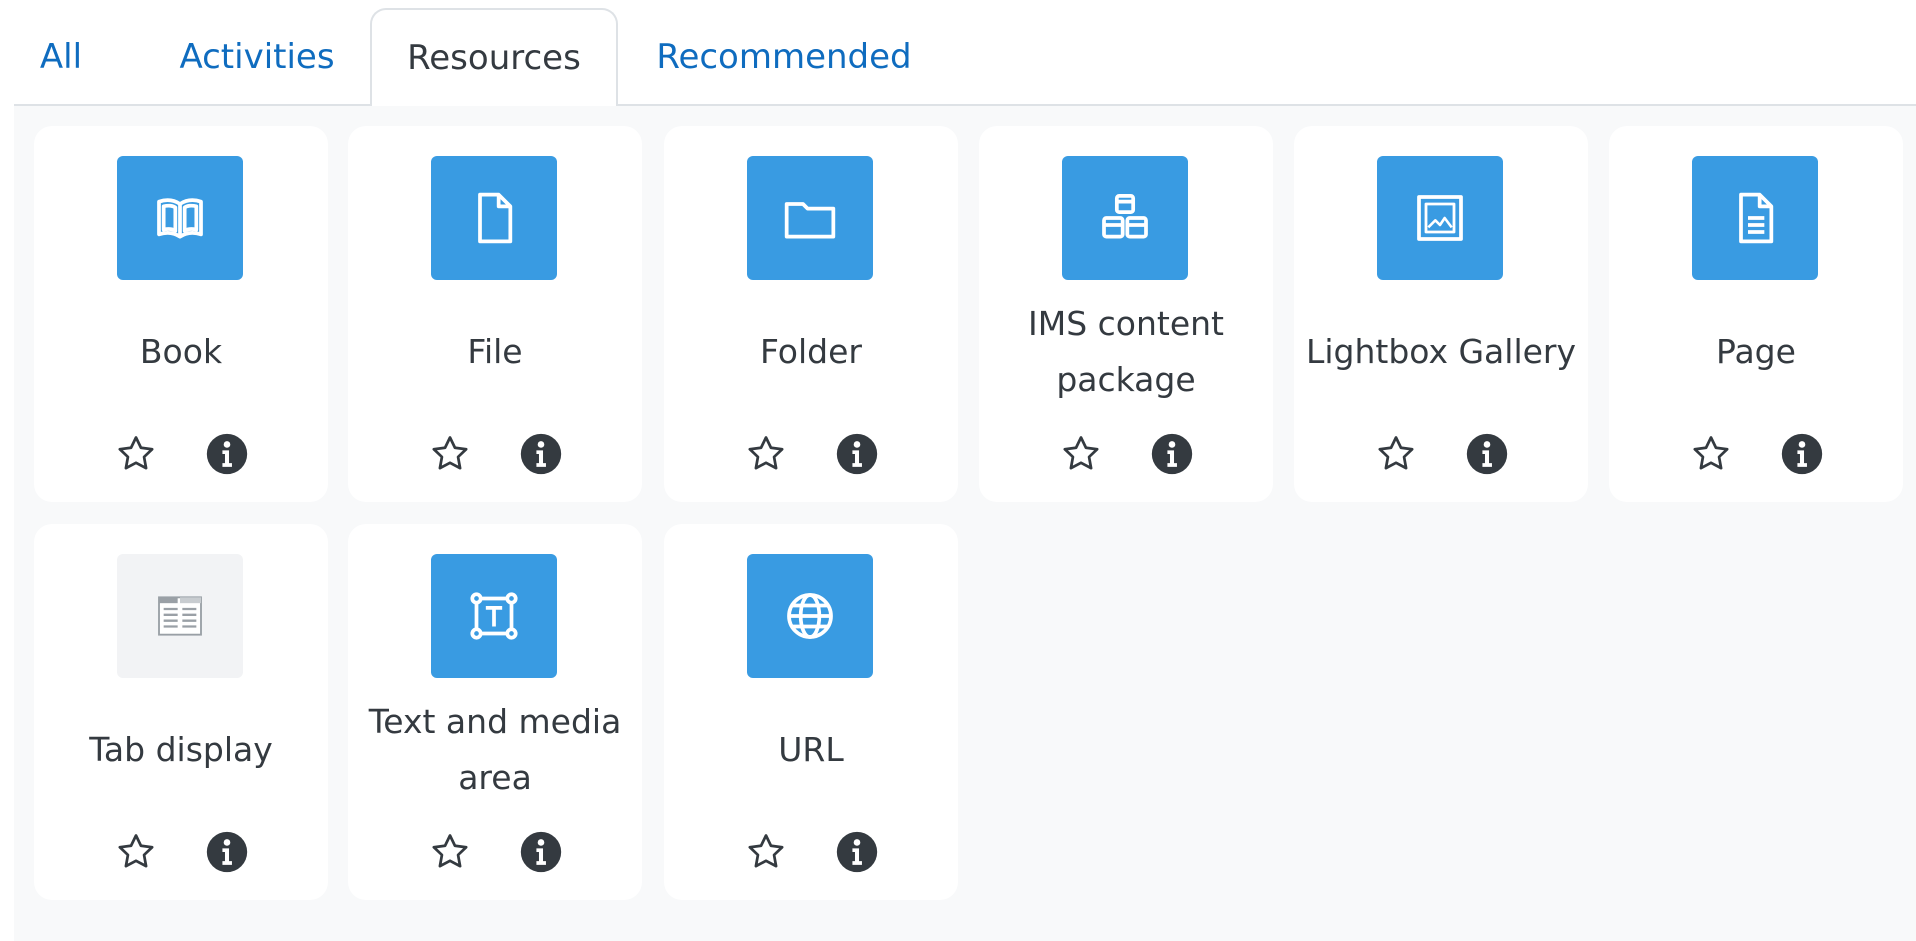 This screenshot has width=1916, height=941. I want to click on text-media-icon, so click(494, 616).